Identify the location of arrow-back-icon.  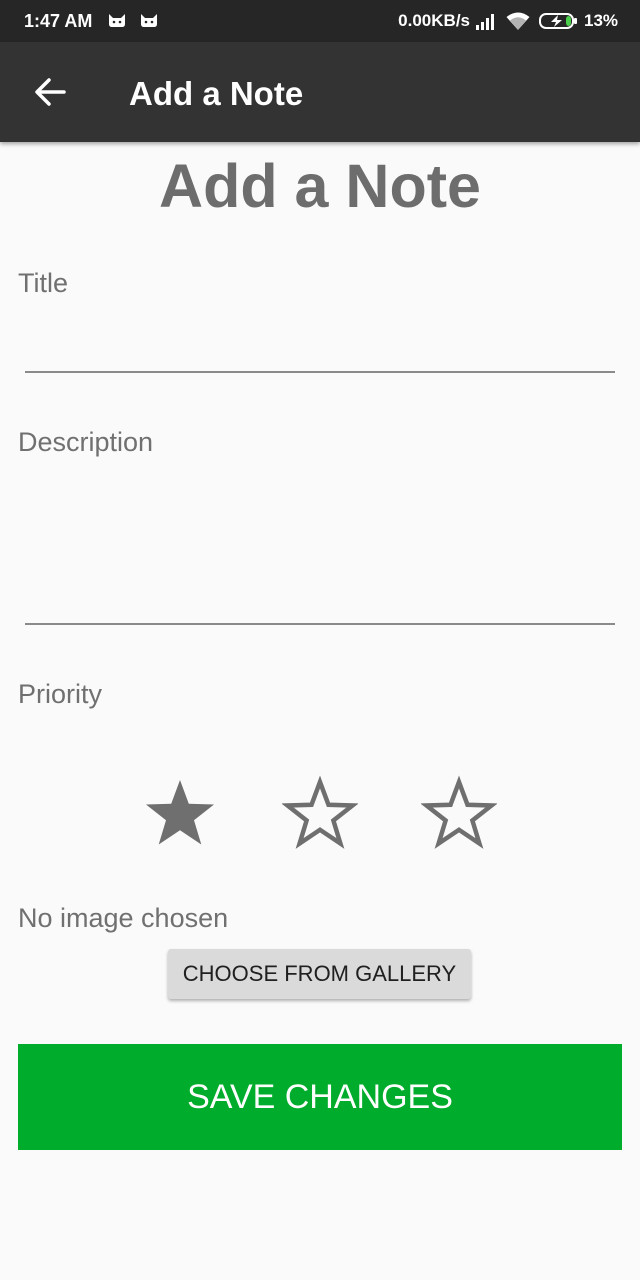
(50, 92).